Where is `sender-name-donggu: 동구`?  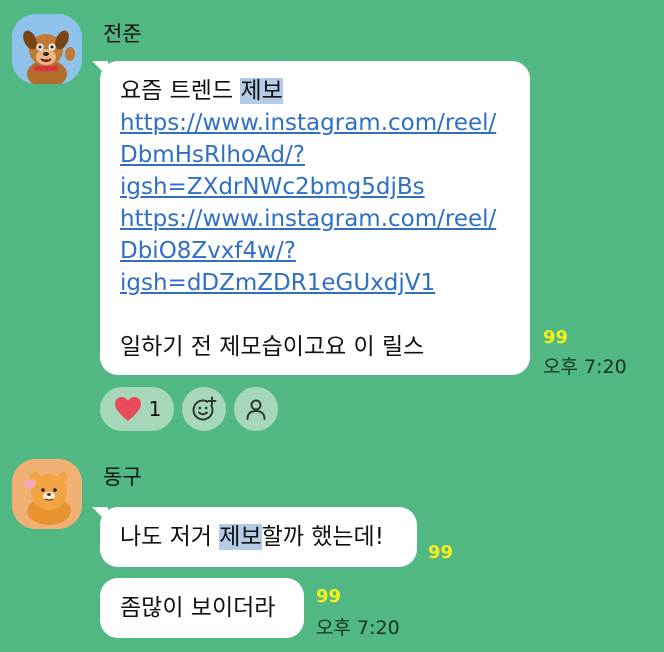
sender-name-donggu: 동구 is located at coordinates (122, 477).